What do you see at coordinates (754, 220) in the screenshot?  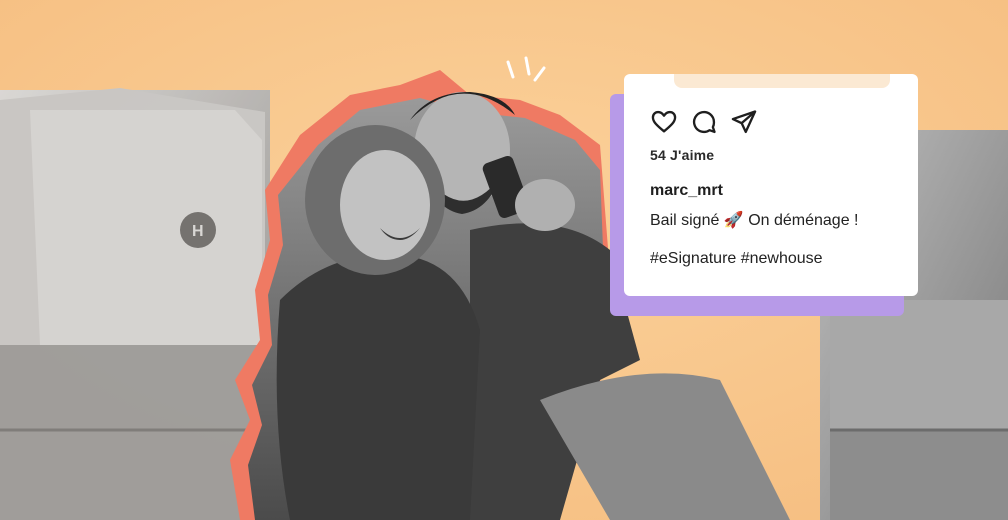 I see `post-caption: Bail signé 🚀 On déménage !` at bounding box center [754, 220].